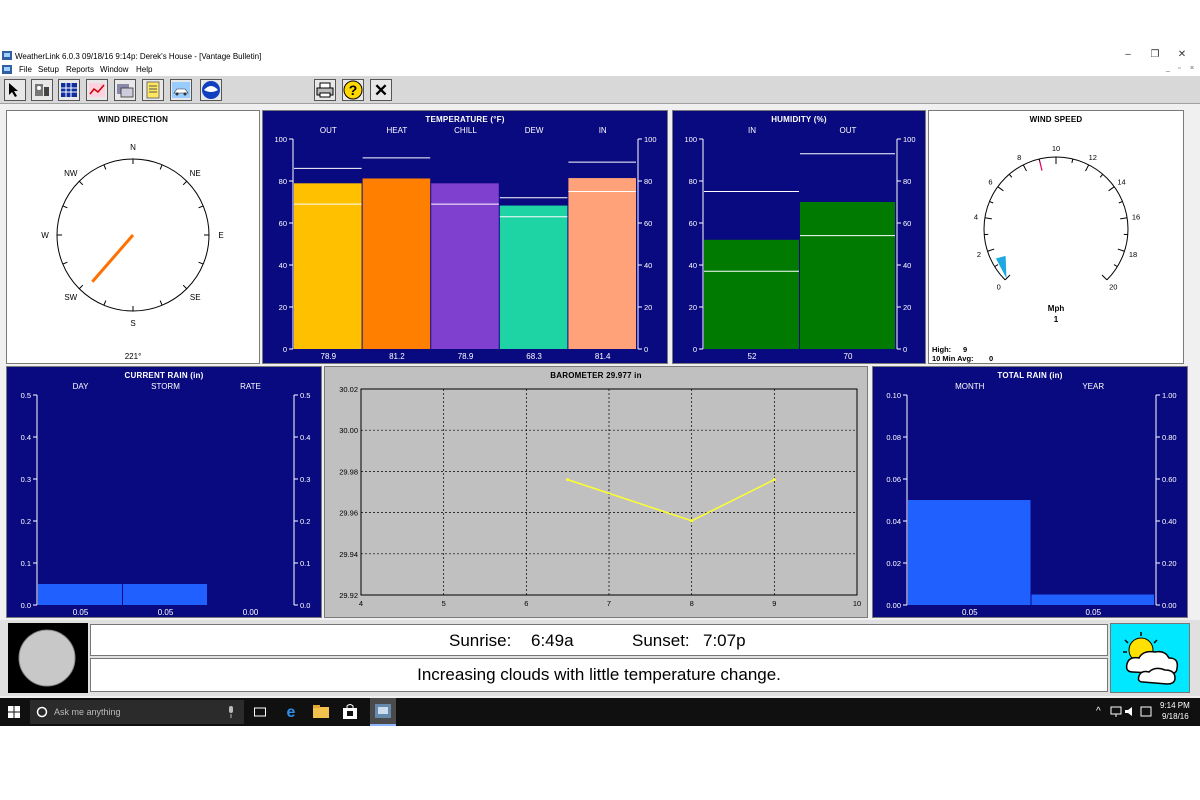 This screenshot has width=1200, height=800. I want to click on left-tick-label: 0.4, so click(26, 437).